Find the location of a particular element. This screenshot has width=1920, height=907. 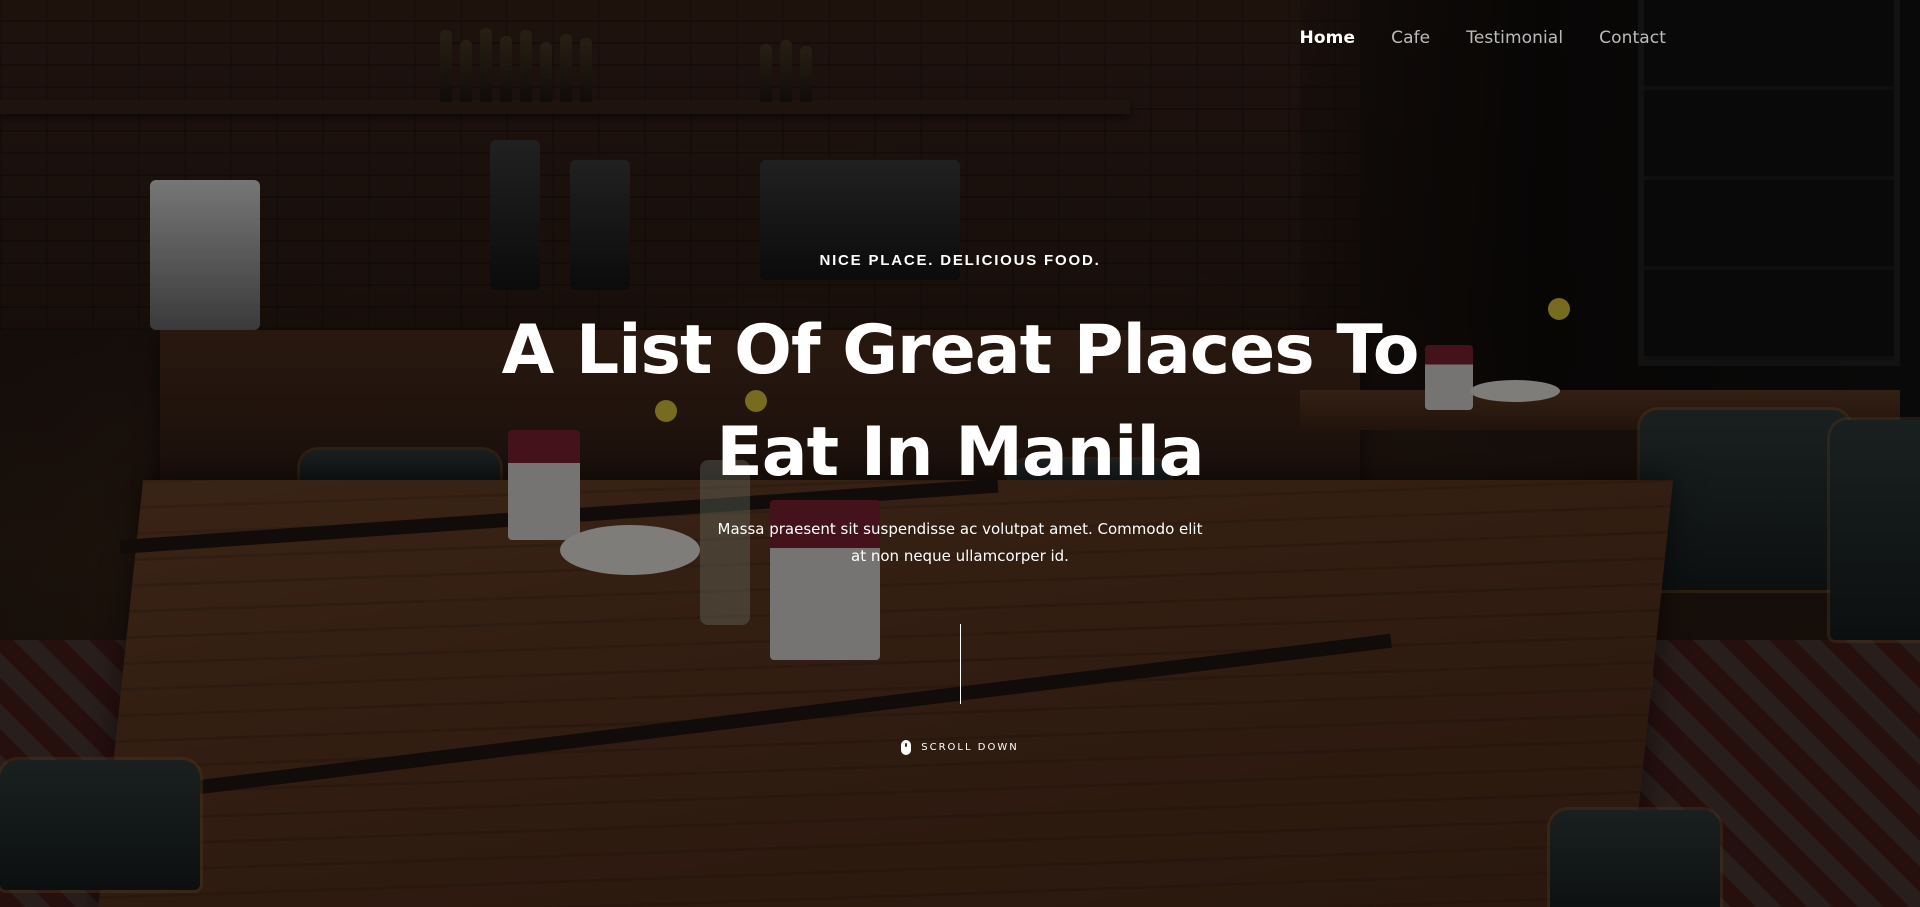

scroll-down-button: SCROLL DOWN is located at coordinates (960, 747).